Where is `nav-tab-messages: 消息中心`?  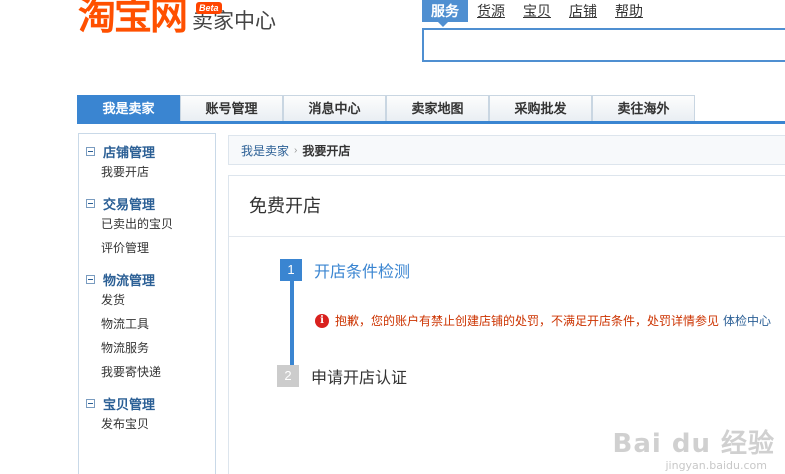
nav-tab-messages: 消息中心 is located at coordinates (334, 108).